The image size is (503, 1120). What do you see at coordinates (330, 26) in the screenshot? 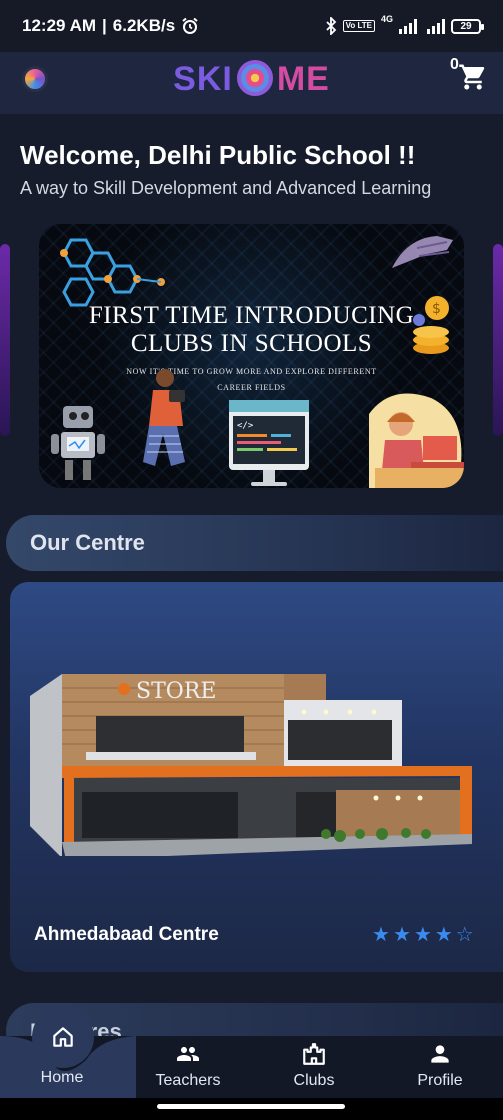
I see `bluetooth-icon` at bounding box center [330, 26].